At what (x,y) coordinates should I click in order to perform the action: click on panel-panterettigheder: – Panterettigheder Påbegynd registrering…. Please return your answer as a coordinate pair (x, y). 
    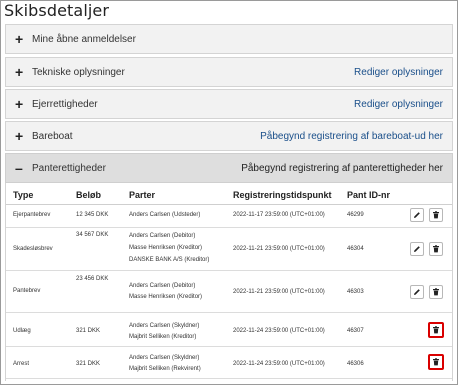
    Looking at the image, I should click on (229, 168).